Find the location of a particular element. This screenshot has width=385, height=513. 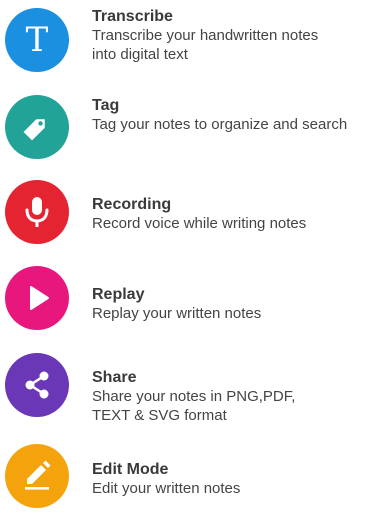

feature-description: Replay your written notes is located at coordinates (238, 313).